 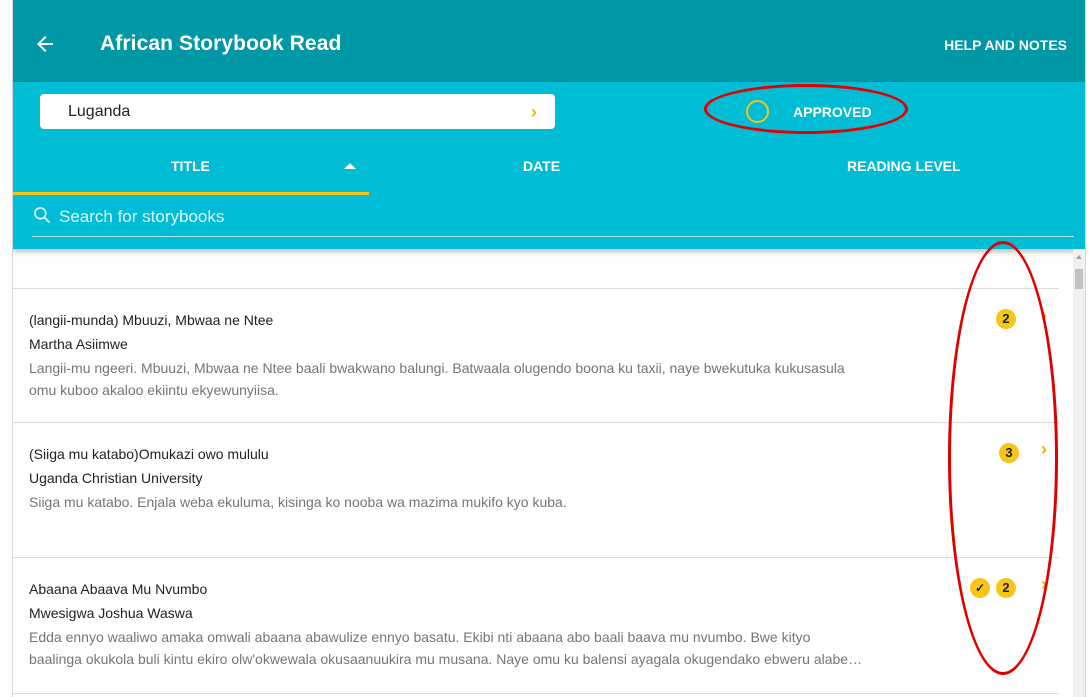 What do you see at coordinates (111, 613) in the screenshot?
I see `story-author: Mwesigwa Joshua Waswa` at bounding box center [111, 613].